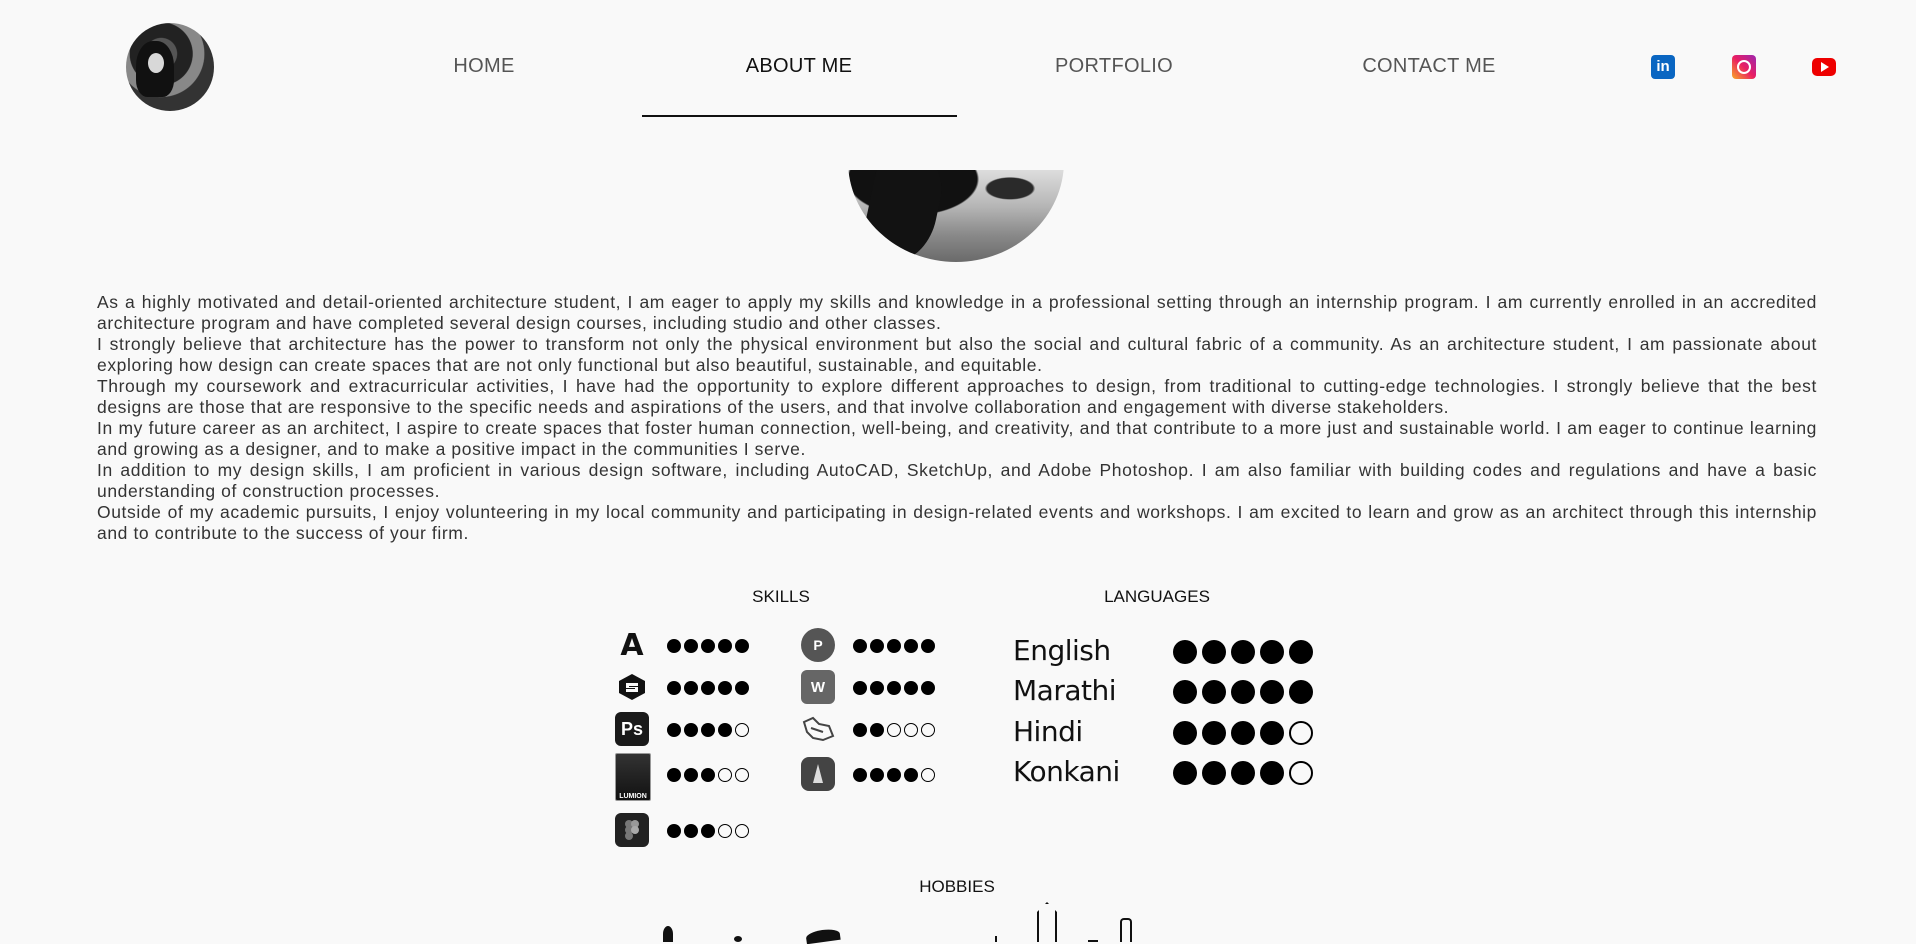 This screenshot has height=944, width=1916. What do you see at coordinates (633, 777) in the screenshot?
I see `lumion-icon: LUMION` at bounding box center [633, 777].